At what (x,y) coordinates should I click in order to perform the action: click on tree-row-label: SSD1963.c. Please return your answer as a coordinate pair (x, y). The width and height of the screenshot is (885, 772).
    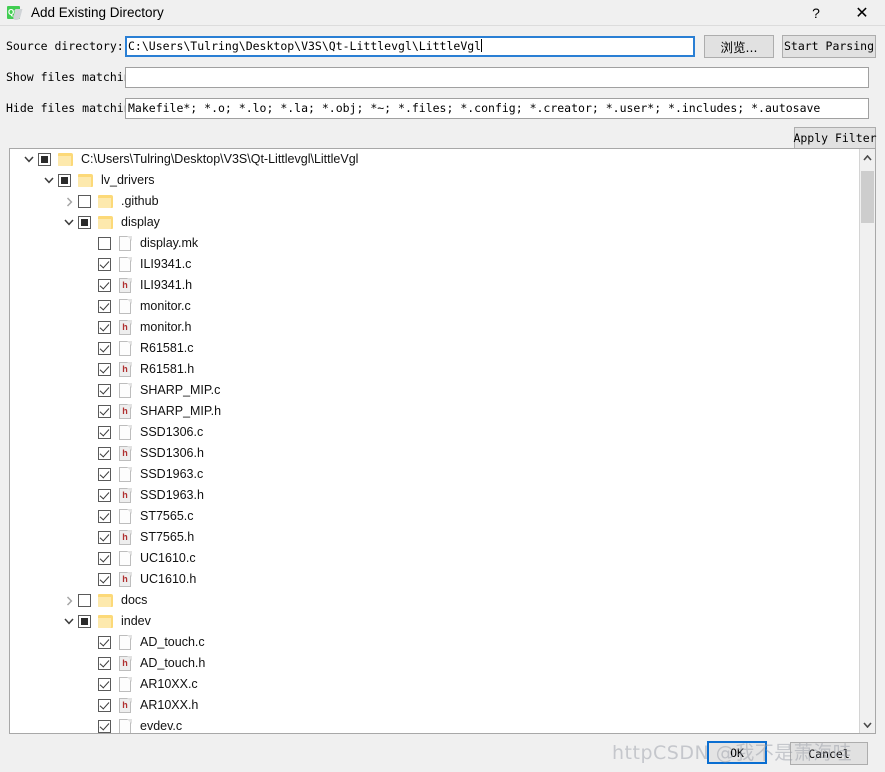
    Looking at the image, I should click on (172, 474).